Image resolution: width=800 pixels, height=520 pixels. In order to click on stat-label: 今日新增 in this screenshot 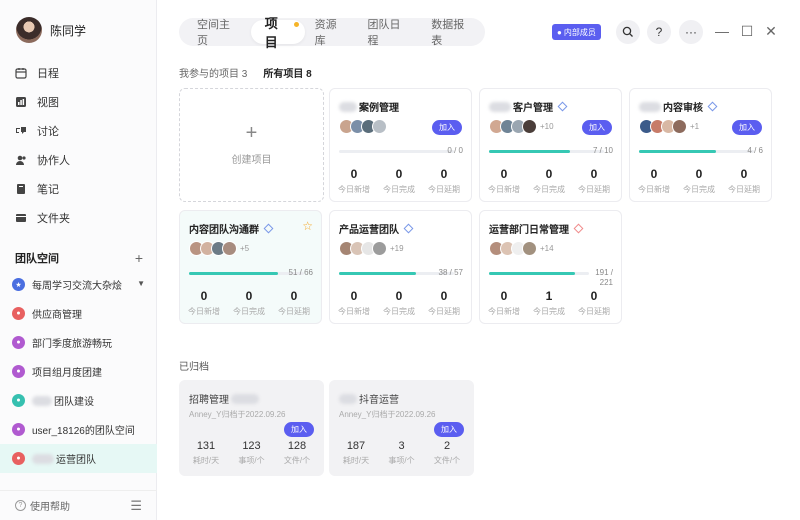, I will do `click(504, 311)`.